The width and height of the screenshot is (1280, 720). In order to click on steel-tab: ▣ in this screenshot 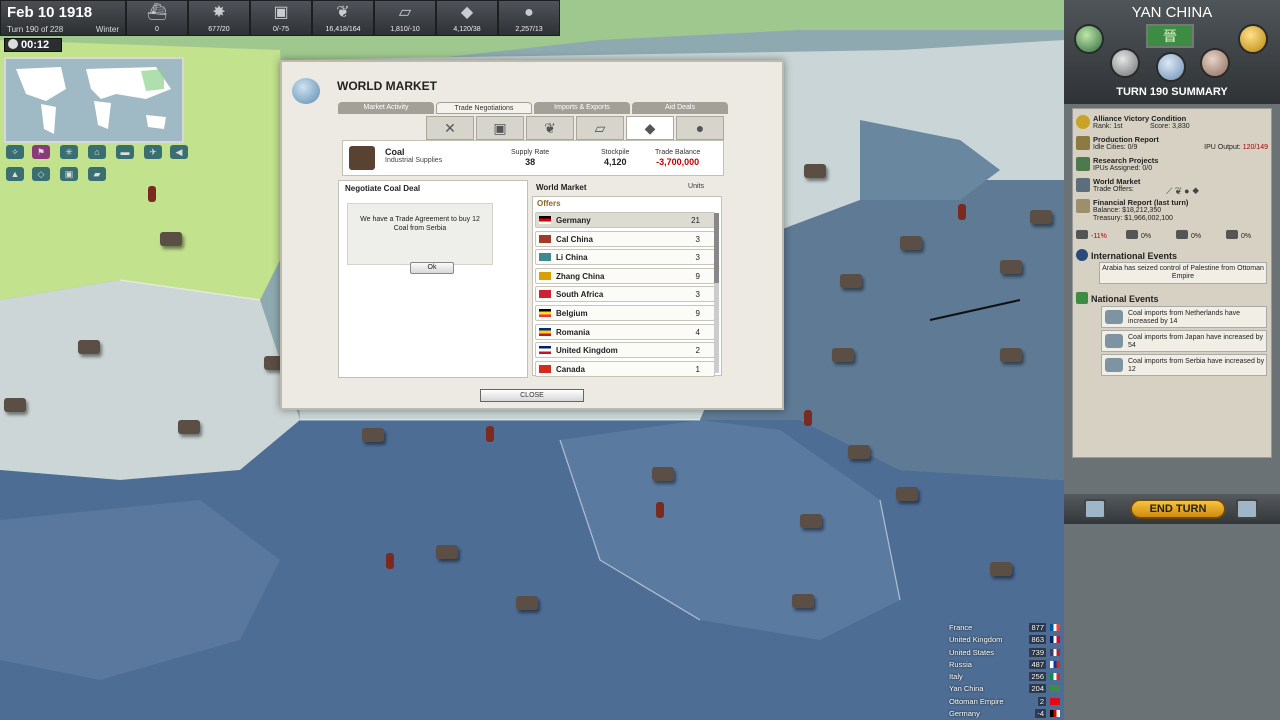, I will do `click(500, 128)`.